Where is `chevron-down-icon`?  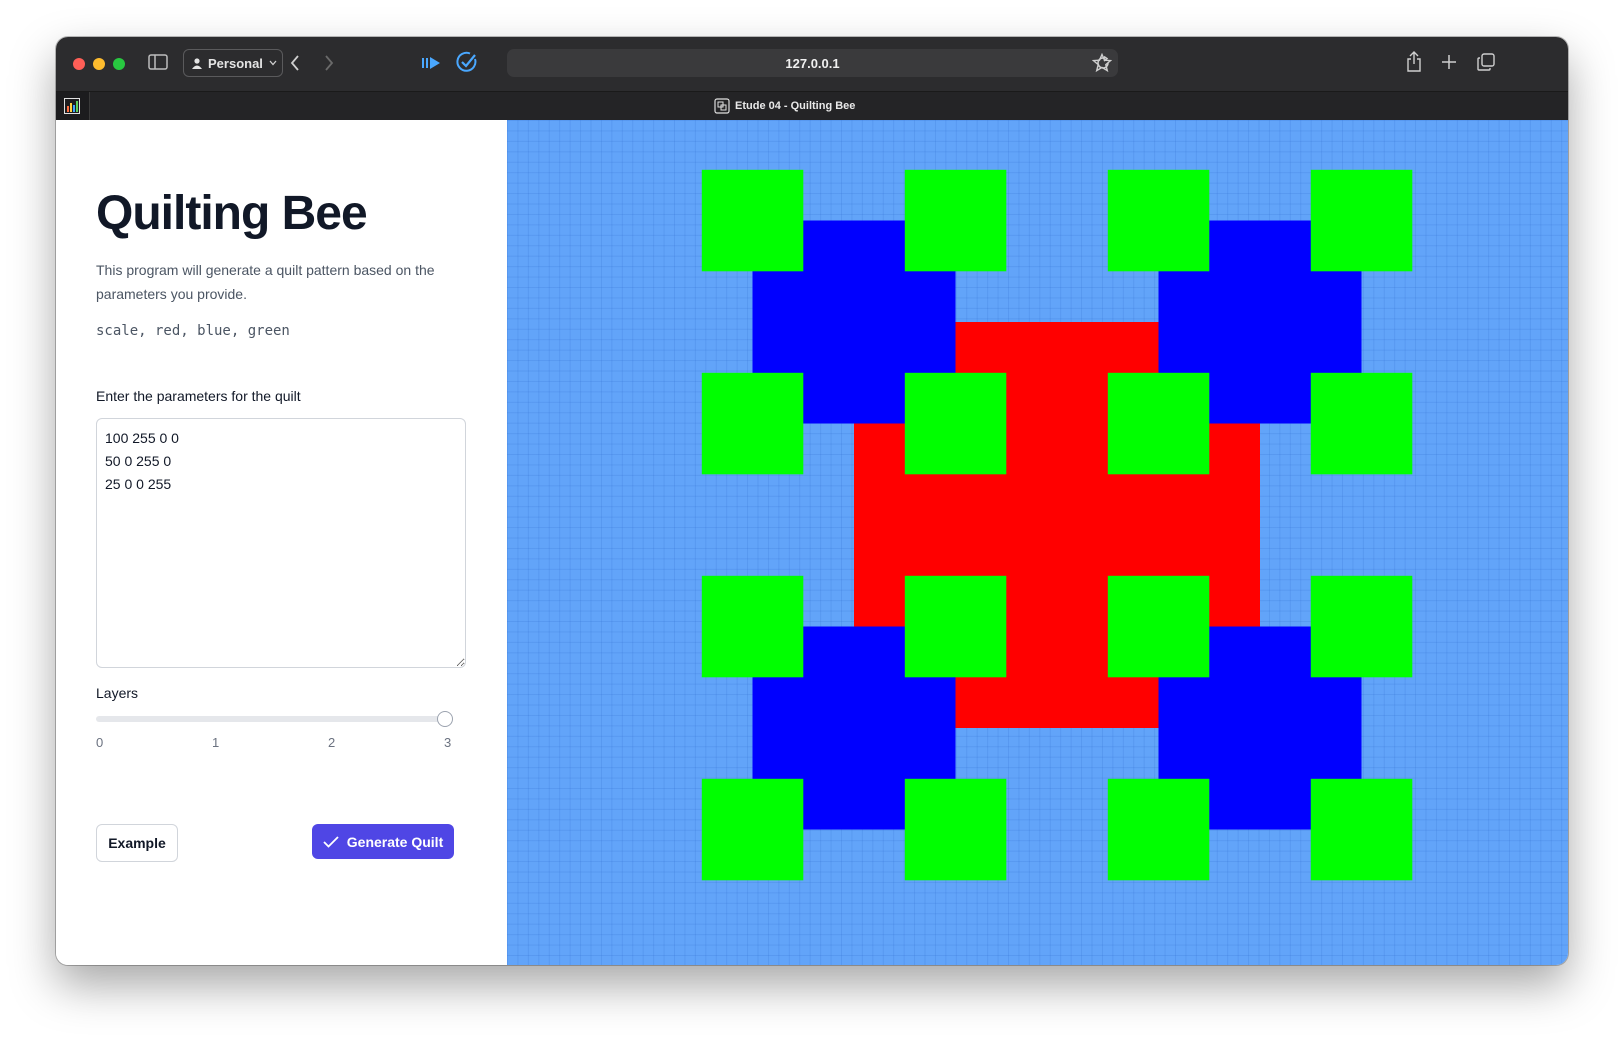
chevron-down-icon is located at coordinates (273, 63).